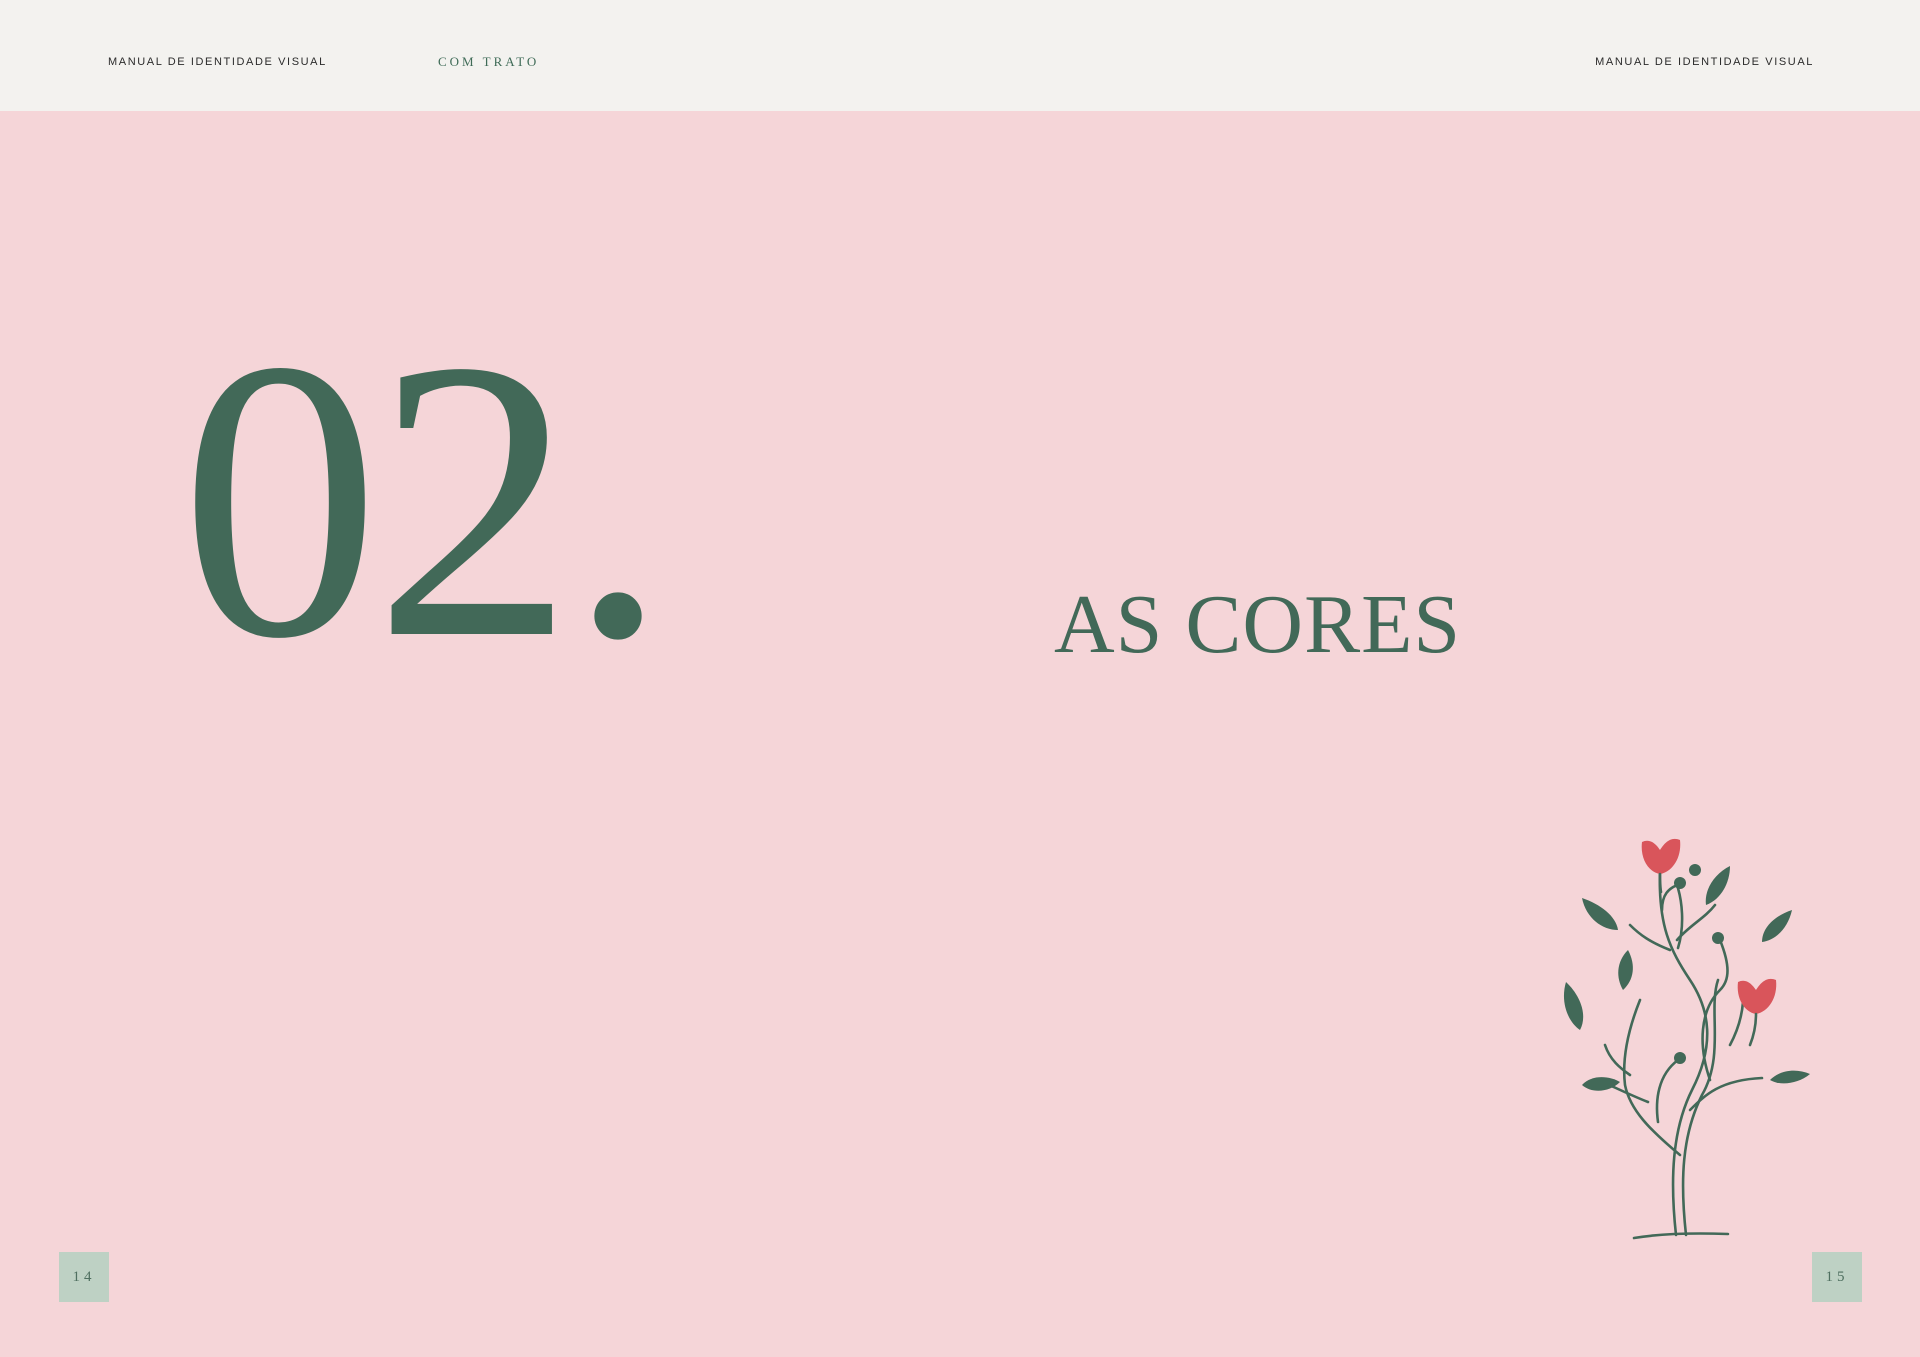  What do you see at coordinates (217, 62) in the screenshot?
I see `header-left-label: MANUAL DE IDENTIDADE VISUAL` at bounding box center [217, 62].